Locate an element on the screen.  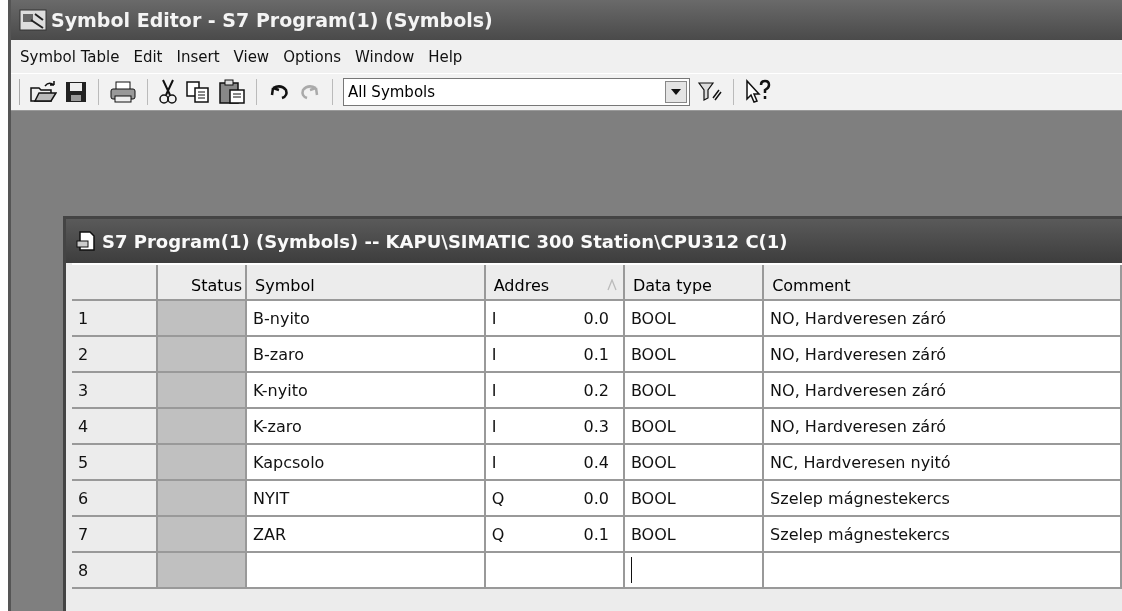
table-cell: B-zaro is located at coordinates (366, 355).